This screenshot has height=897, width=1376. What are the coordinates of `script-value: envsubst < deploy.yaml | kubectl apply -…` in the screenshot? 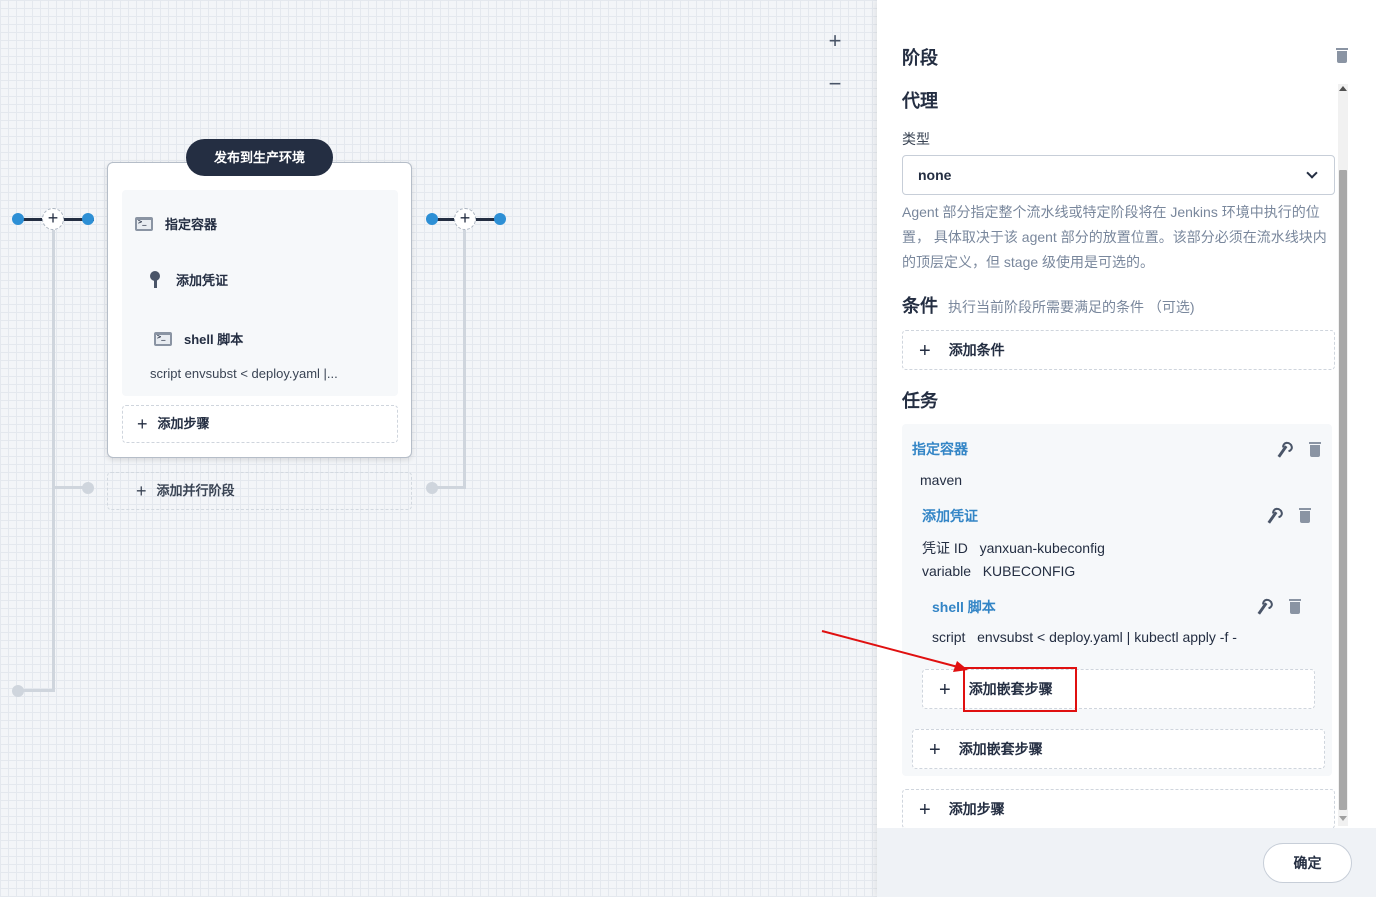 It's located at (1107, 637).